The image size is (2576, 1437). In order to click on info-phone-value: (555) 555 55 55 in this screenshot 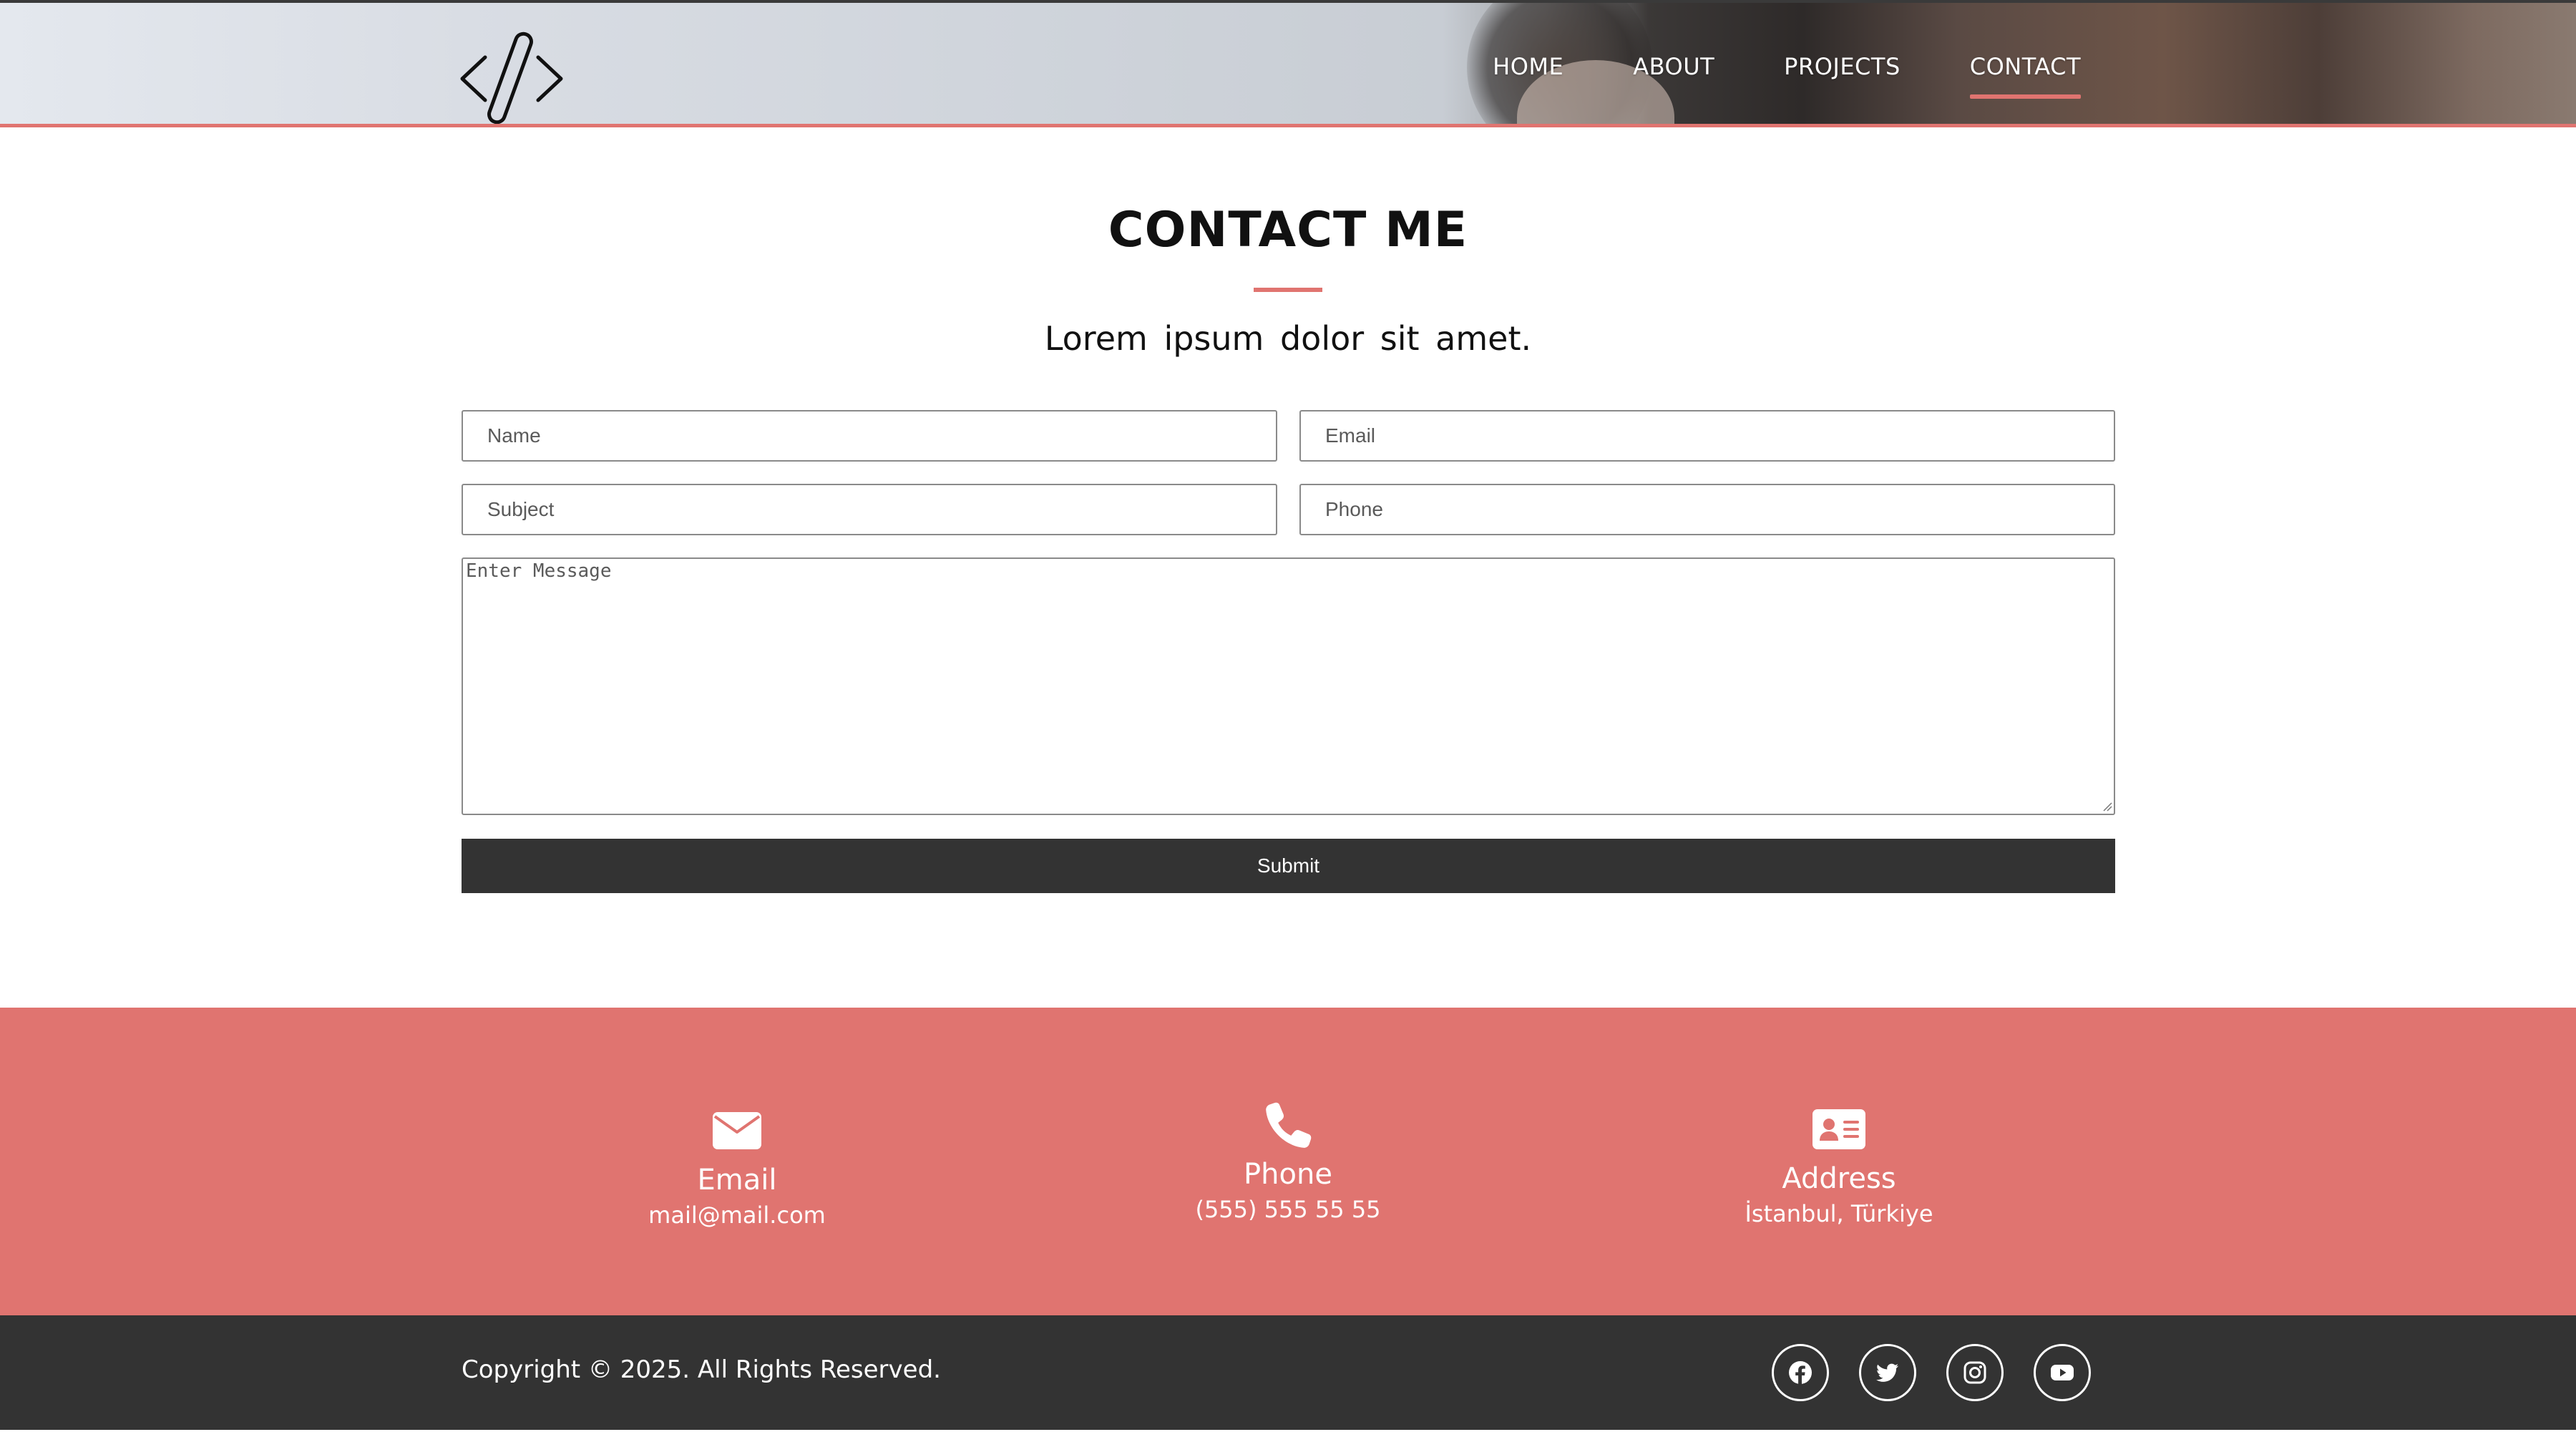, I will do `click(1288, 1209)`.